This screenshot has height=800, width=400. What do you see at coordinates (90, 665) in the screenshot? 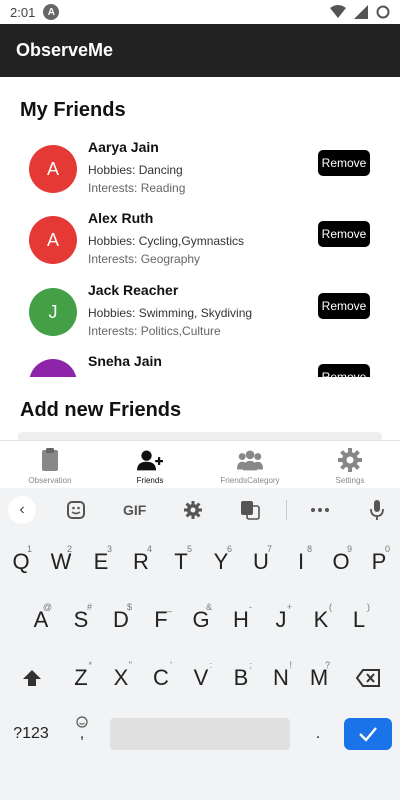
I see `key-hint: *` at bounding box center [90, 665].